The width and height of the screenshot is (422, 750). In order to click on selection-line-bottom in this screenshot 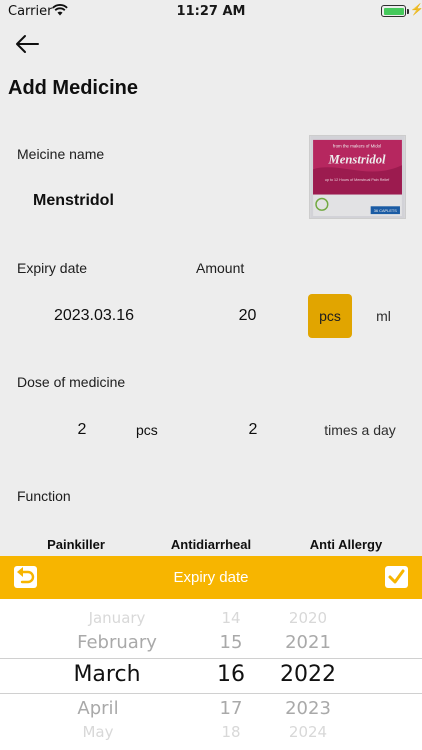, I will do `click(211, 693)`.